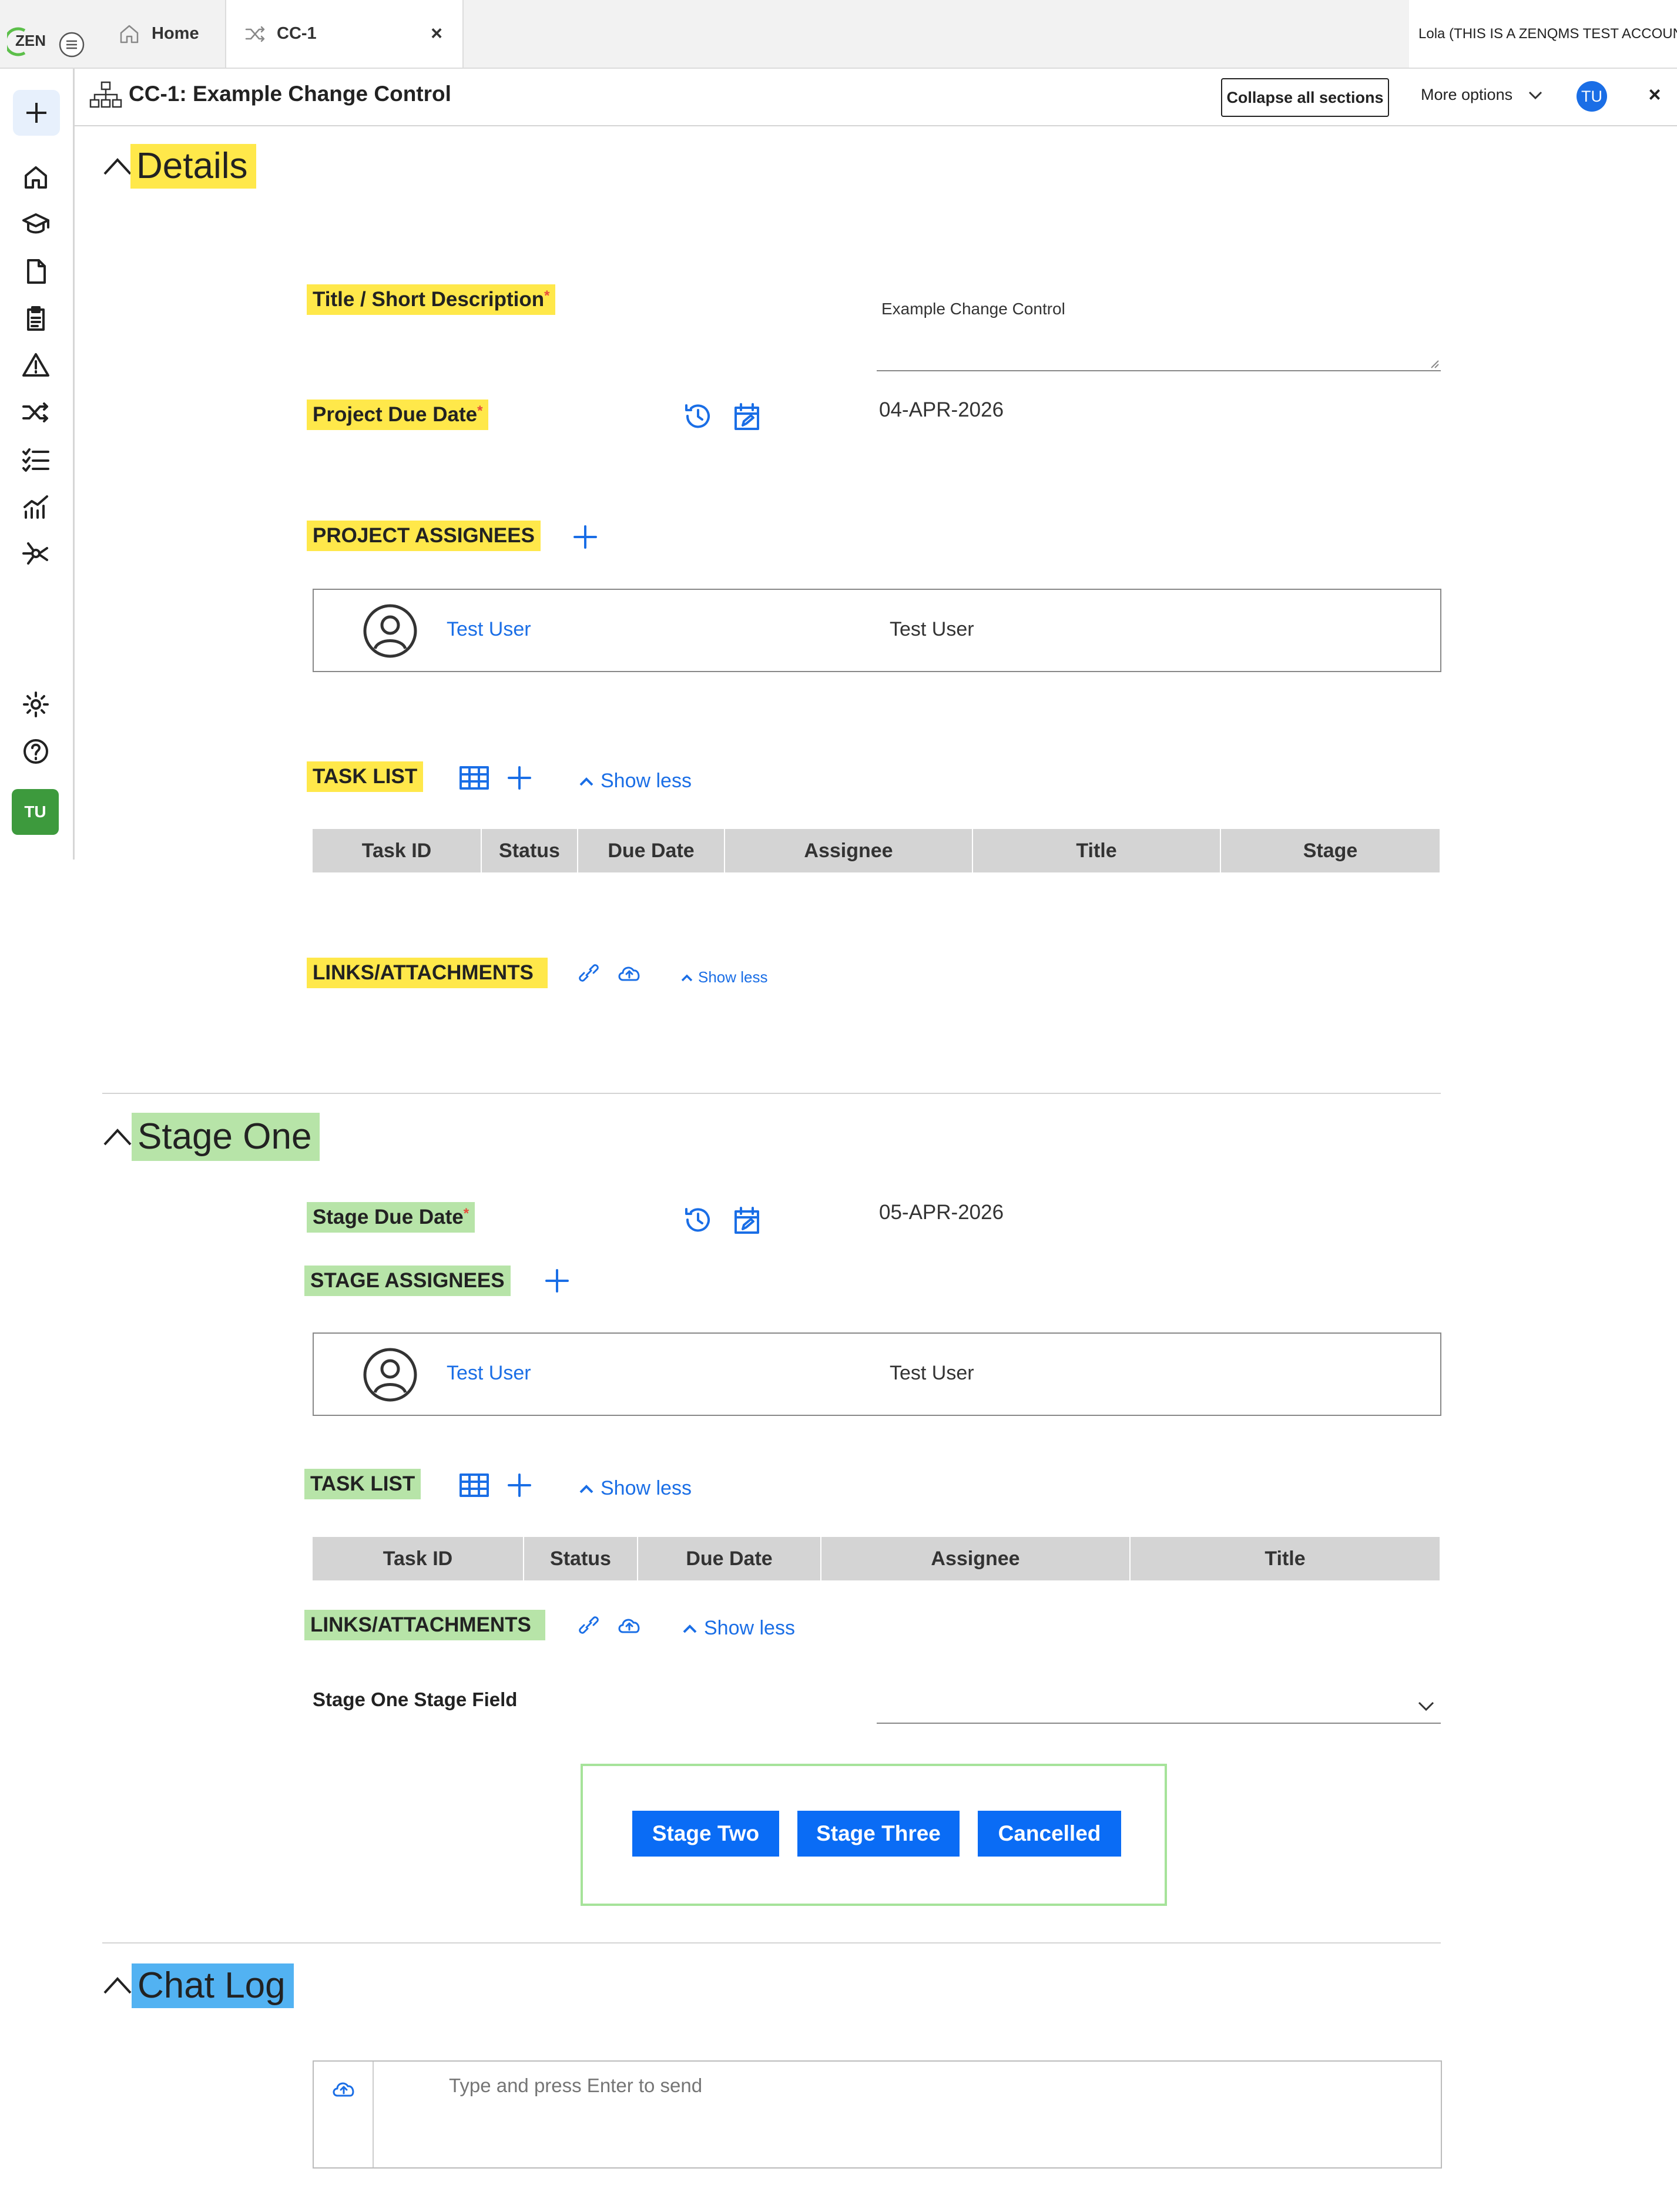  What do you see at coordinates (436, 33) in the screenshot?
I see `tab-close-icon: ×` at bounding box center [436, 33].